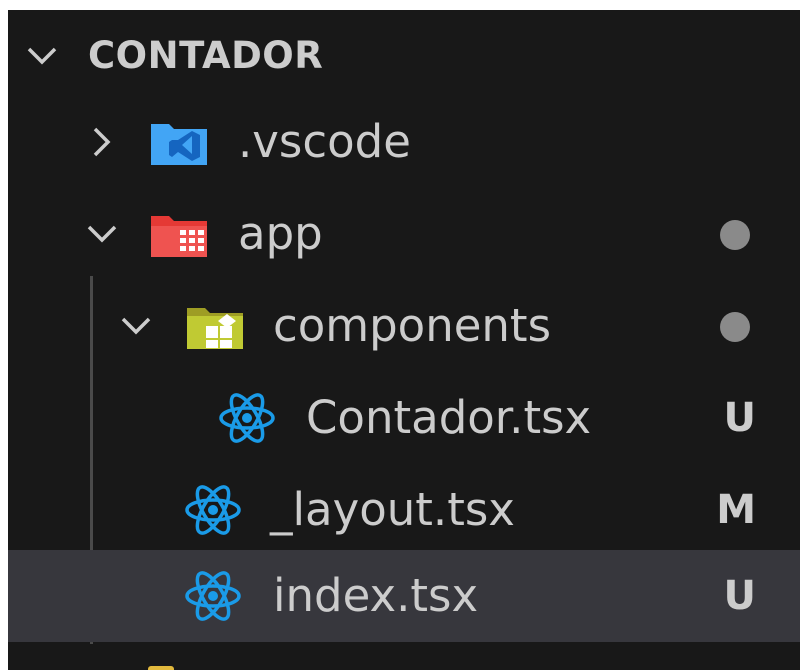 The image size is (800, 670). Describe the element at coordinates (449, 417) in the screenshot. I see `tree-item-label: Contador.tsx` at that location.